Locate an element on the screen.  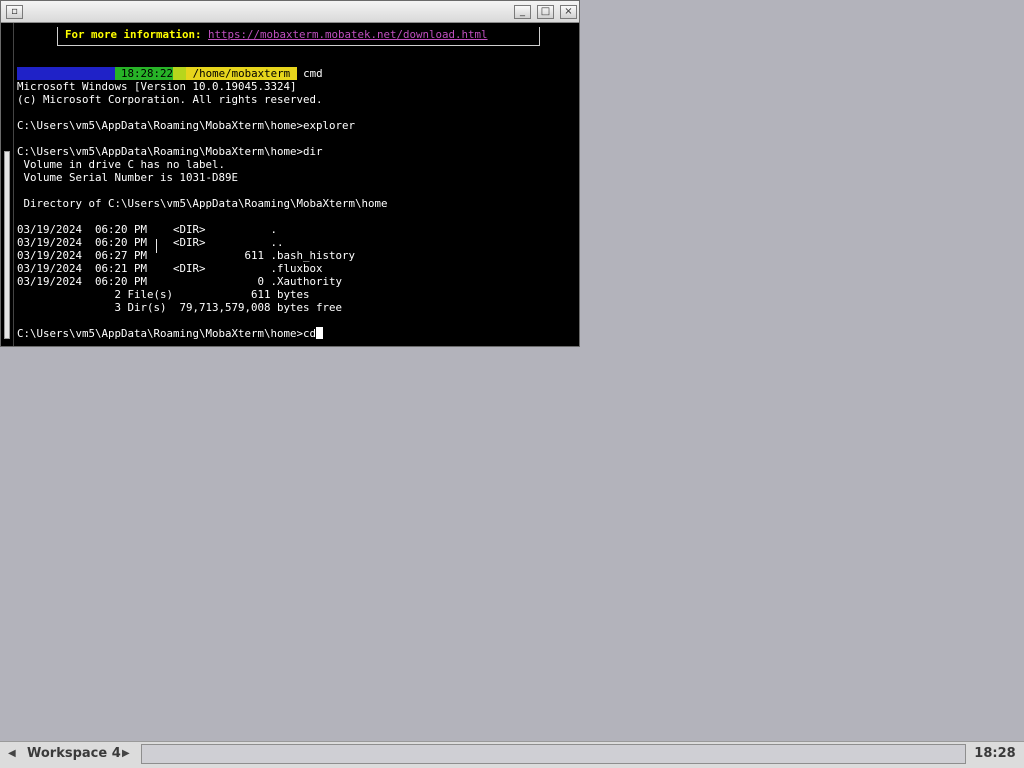
window-menu-button: ▫ is located at coordinates (14, 12).